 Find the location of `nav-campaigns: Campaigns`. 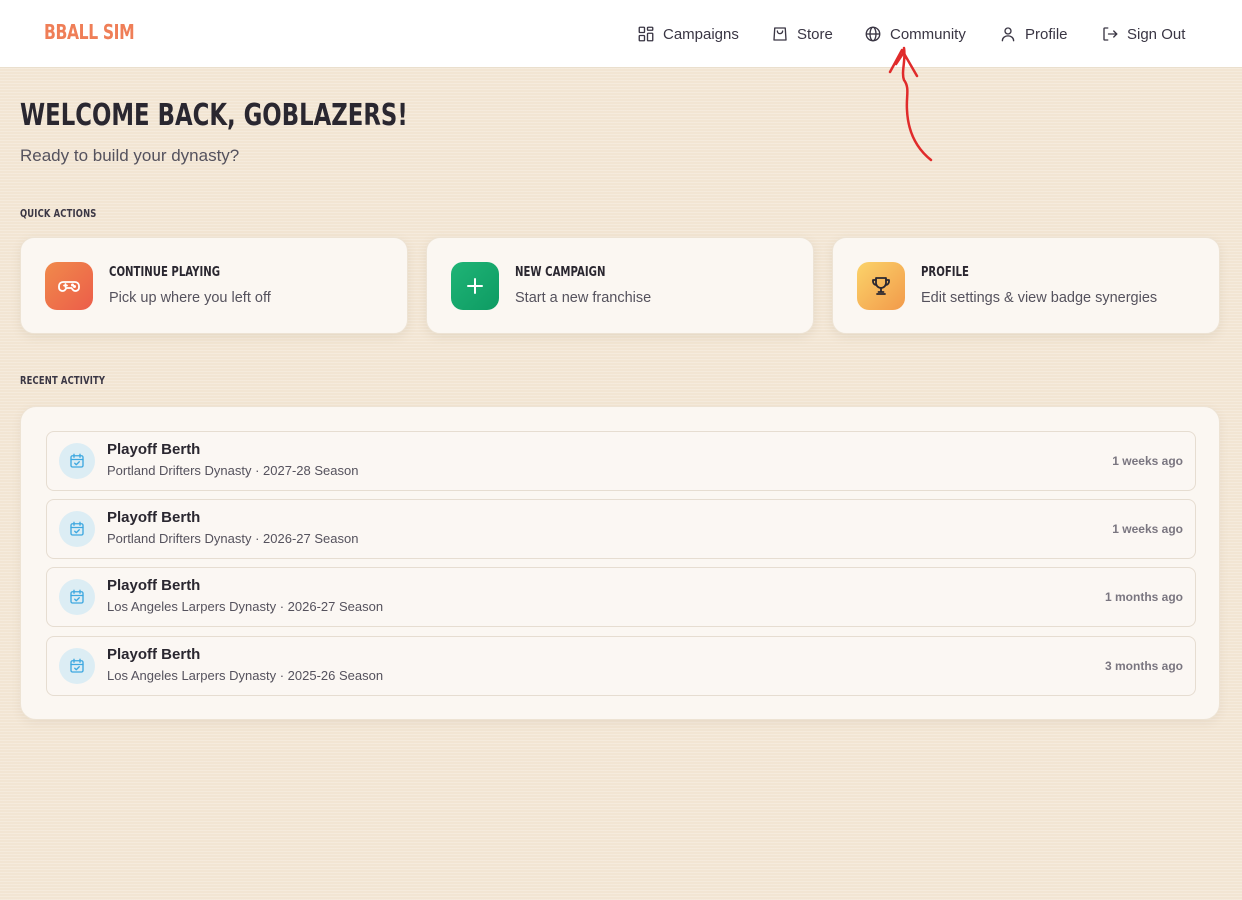

nav-campaigns: Campaigns is located at coordinates (688, 34).